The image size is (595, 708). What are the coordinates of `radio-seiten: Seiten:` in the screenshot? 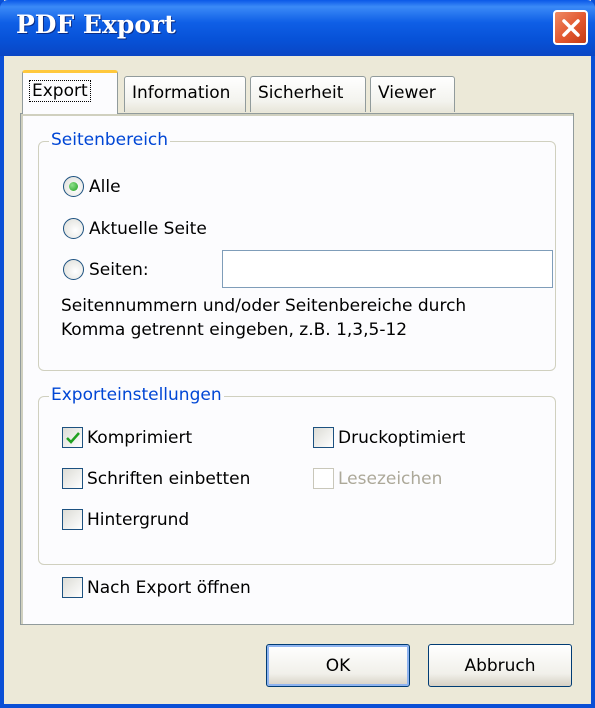 It's located at (106, 269).